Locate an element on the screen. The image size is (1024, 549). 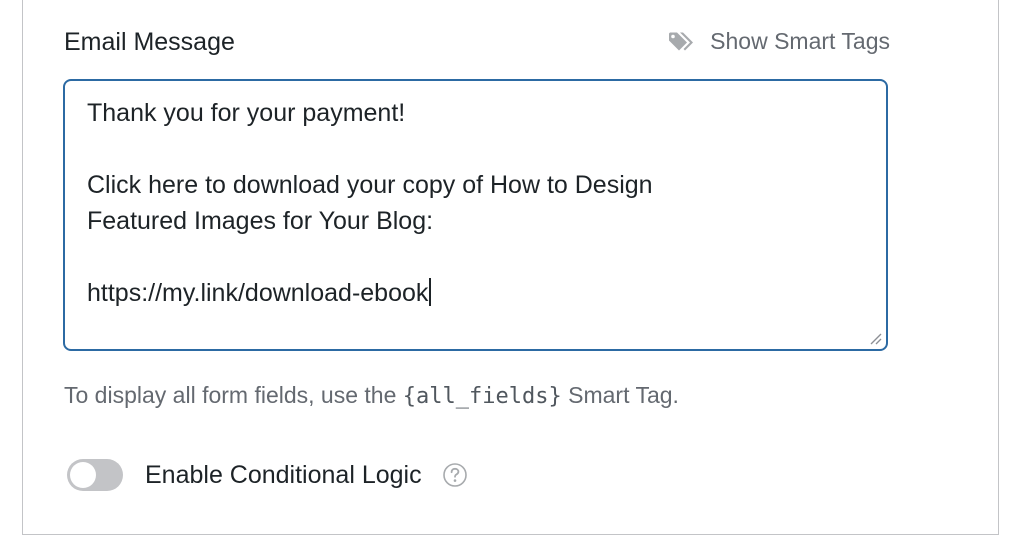
email-message-header: Email Message Show Smart Tags is located at coordinates (478, 43).